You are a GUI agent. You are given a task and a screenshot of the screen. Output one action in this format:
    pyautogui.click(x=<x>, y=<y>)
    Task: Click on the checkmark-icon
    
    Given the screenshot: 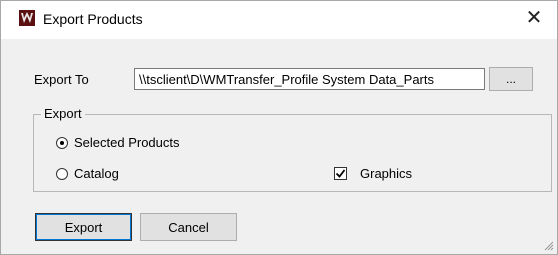 What is the action you would take?
    pyautogui.click(x=340, y=173)
    